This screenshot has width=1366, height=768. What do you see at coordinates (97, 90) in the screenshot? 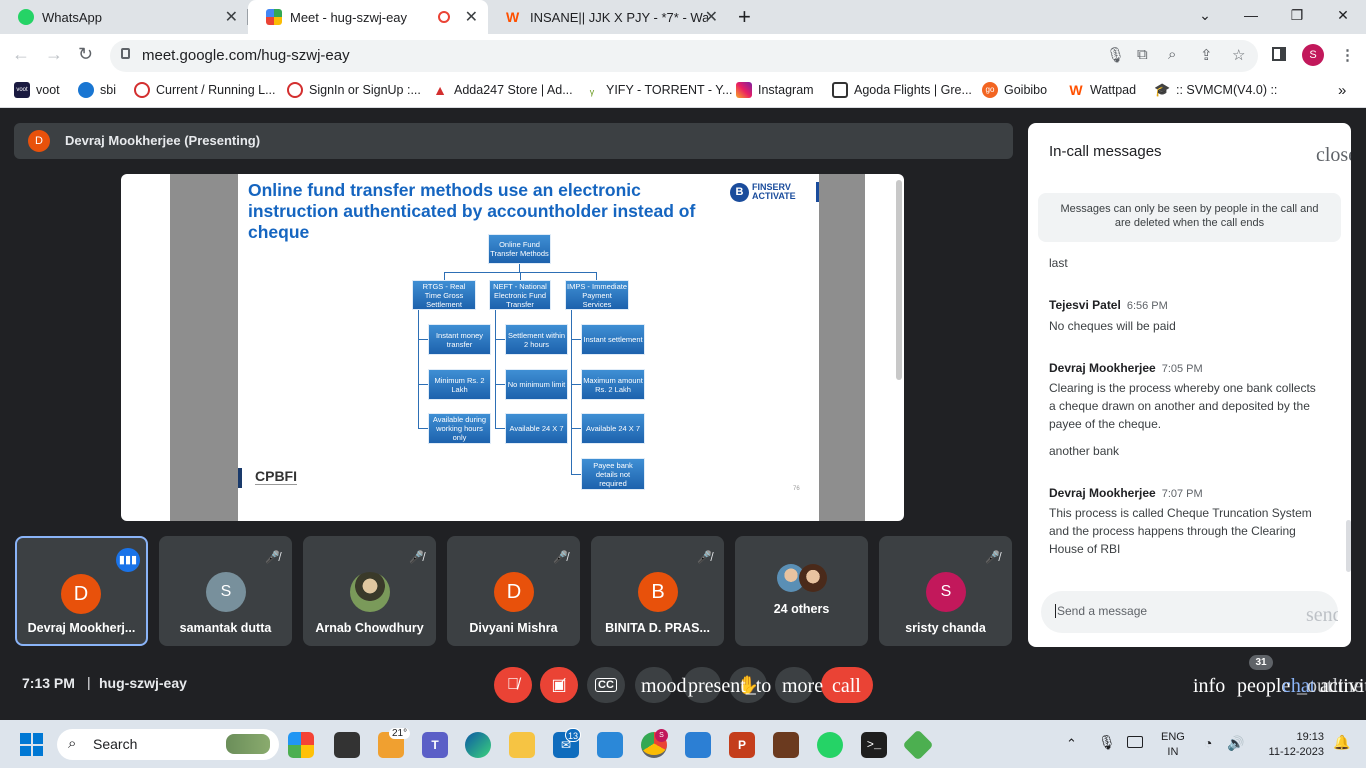
I see `bookmark-sbi: sbi` at bounding box center [97, 90].